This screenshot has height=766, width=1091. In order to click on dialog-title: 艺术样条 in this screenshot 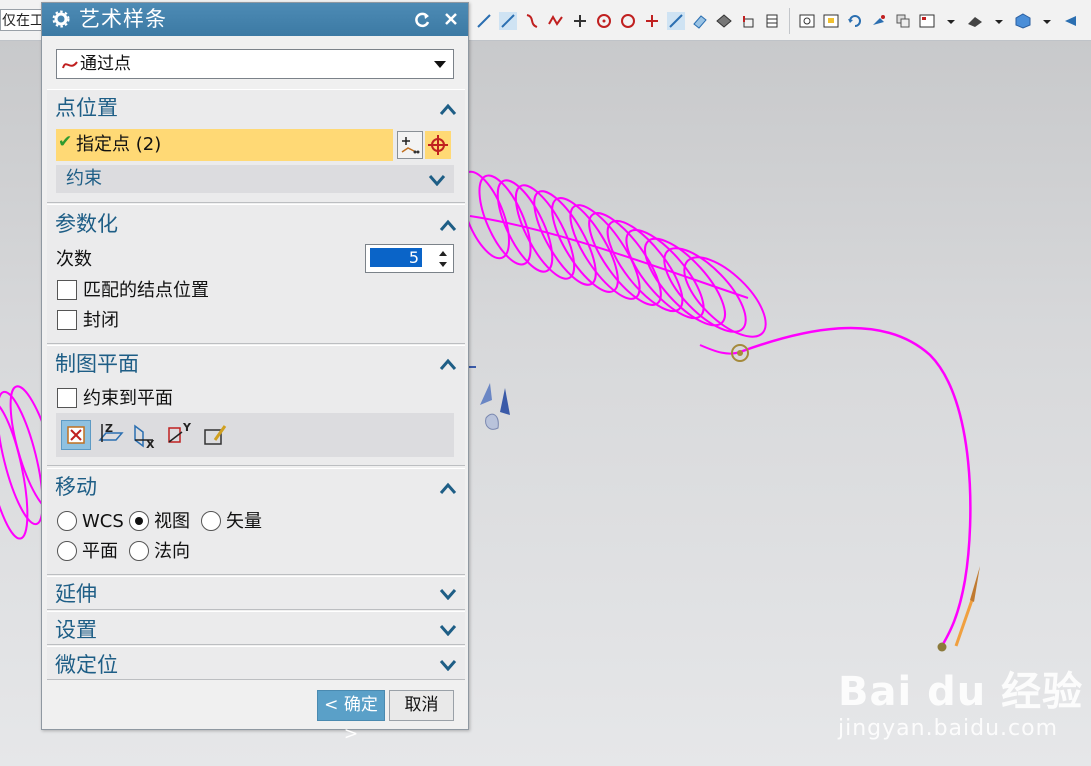, I will do `click(123, 19)`.